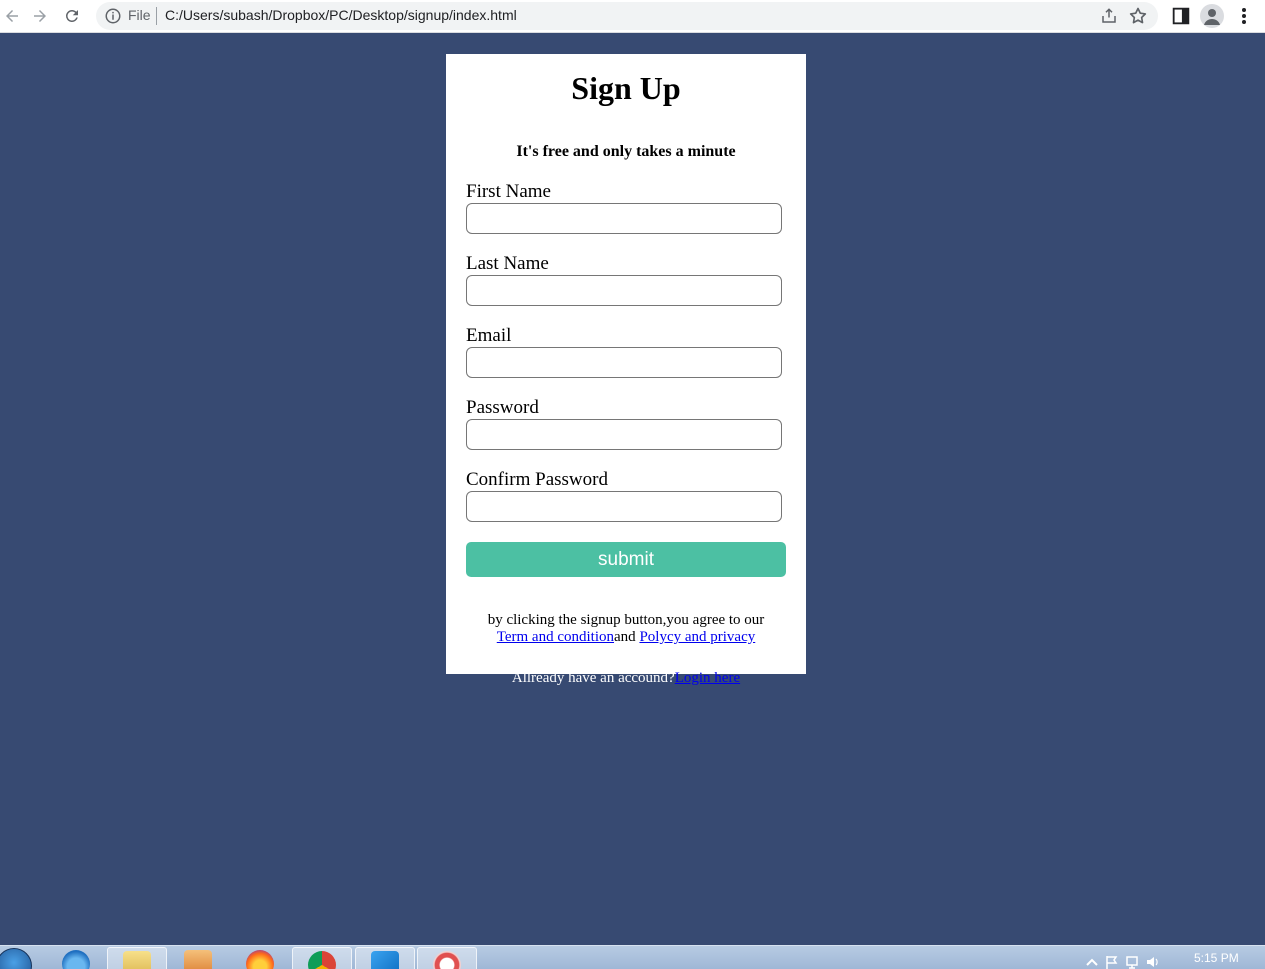 The height and width of the screenshot is (969, 1265). Describe the element at coordinates (502, 407) in the screenshot. I see `password-label: Password` at that location.